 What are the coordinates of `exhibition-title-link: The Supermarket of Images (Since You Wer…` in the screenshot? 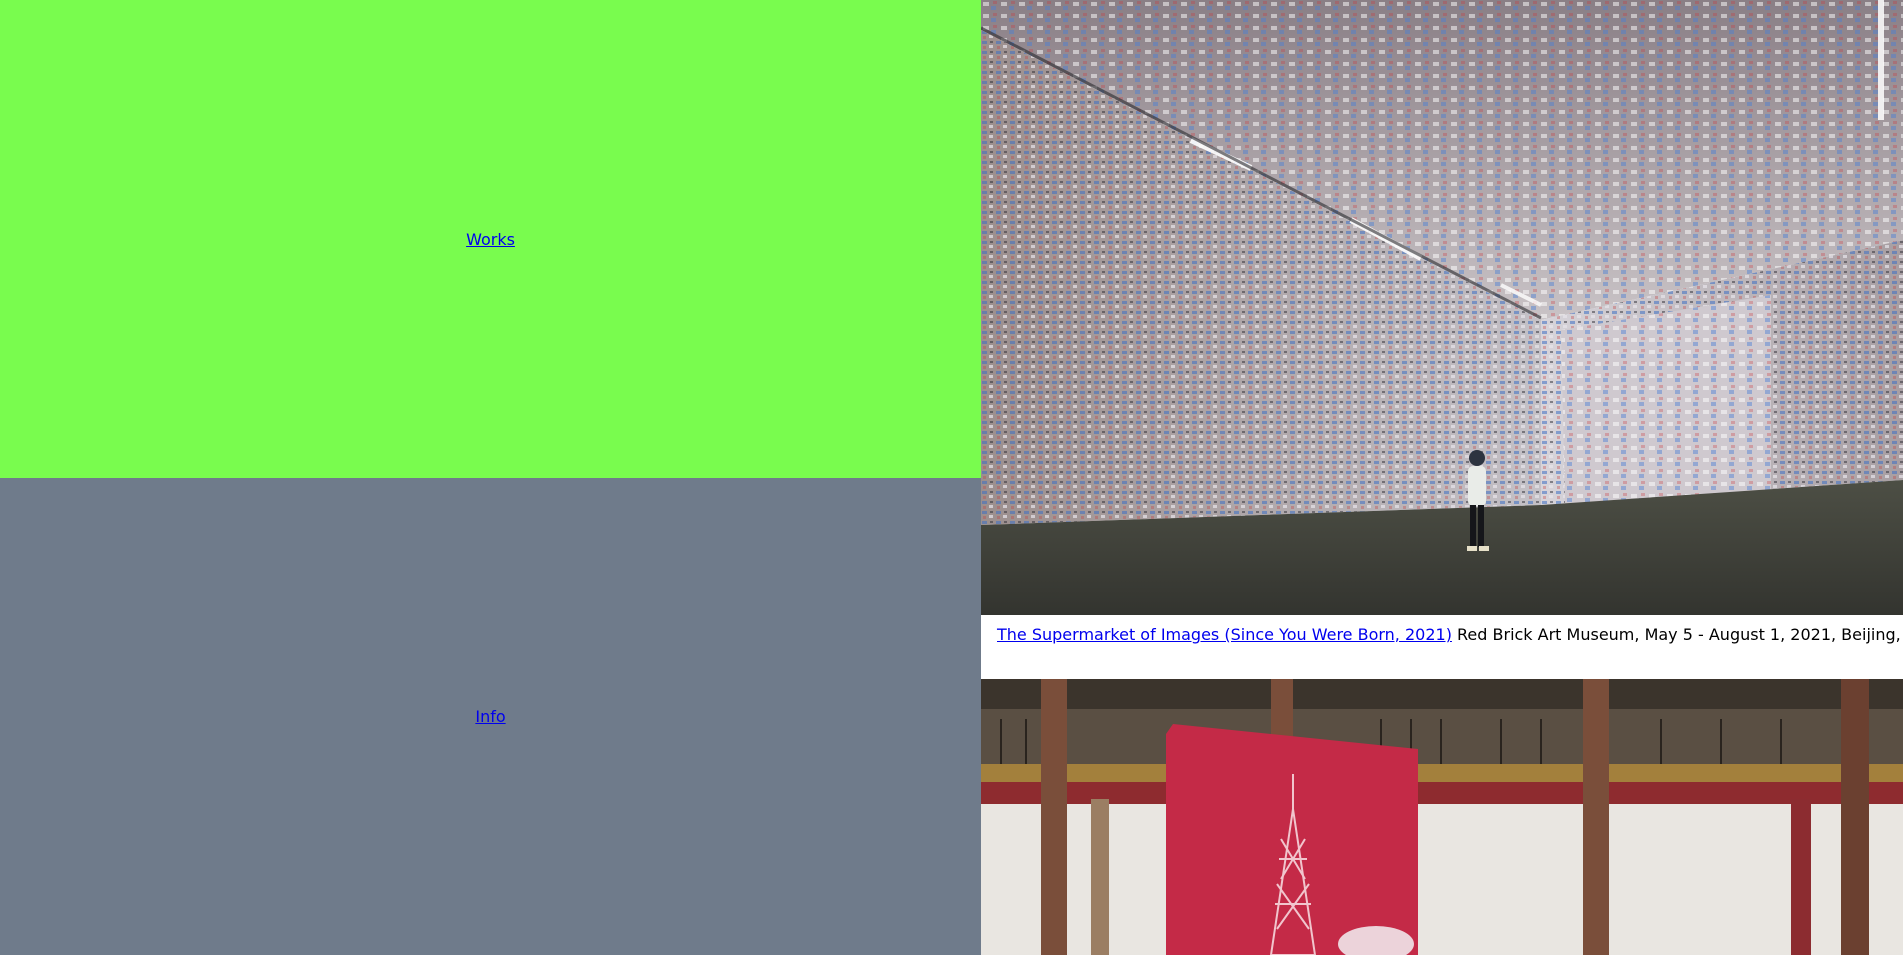 It's located at (1224, 634).